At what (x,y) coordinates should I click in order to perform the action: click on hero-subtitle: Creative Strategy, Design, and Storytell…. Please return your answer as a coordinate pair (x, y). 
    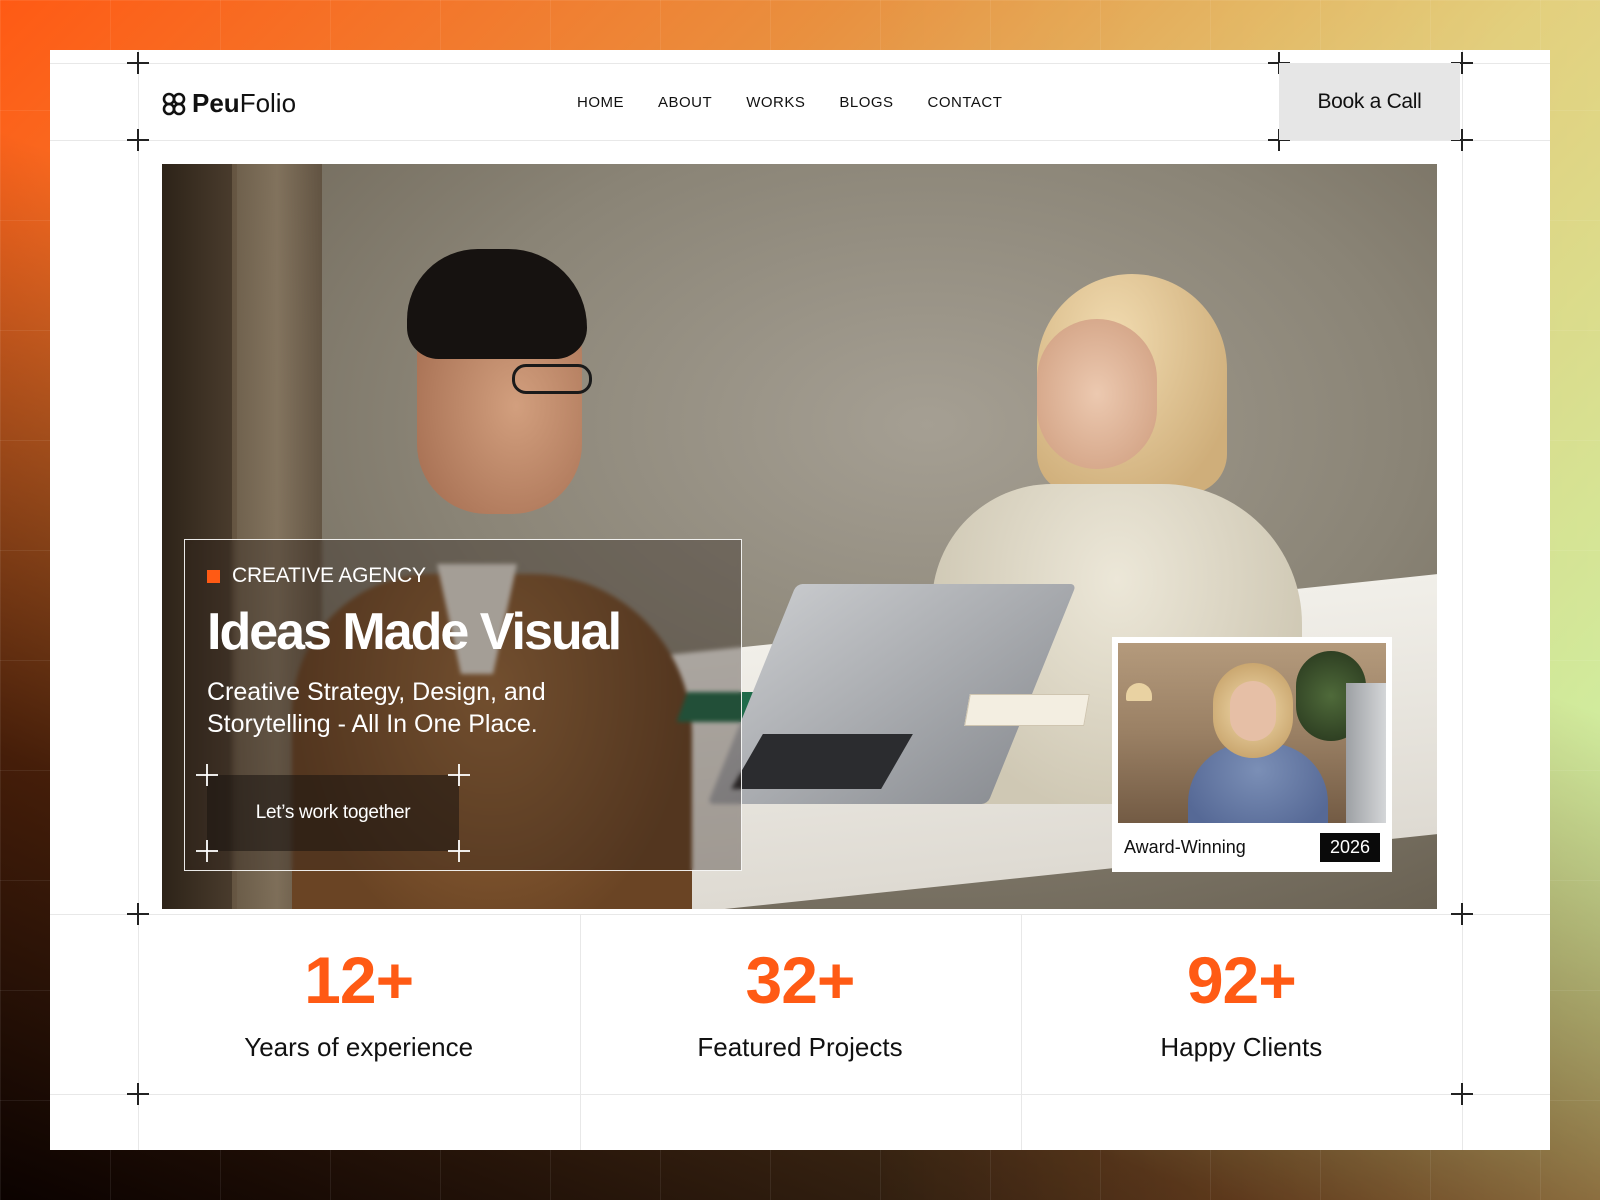
    Looking at the image, I should click on (376, 708).